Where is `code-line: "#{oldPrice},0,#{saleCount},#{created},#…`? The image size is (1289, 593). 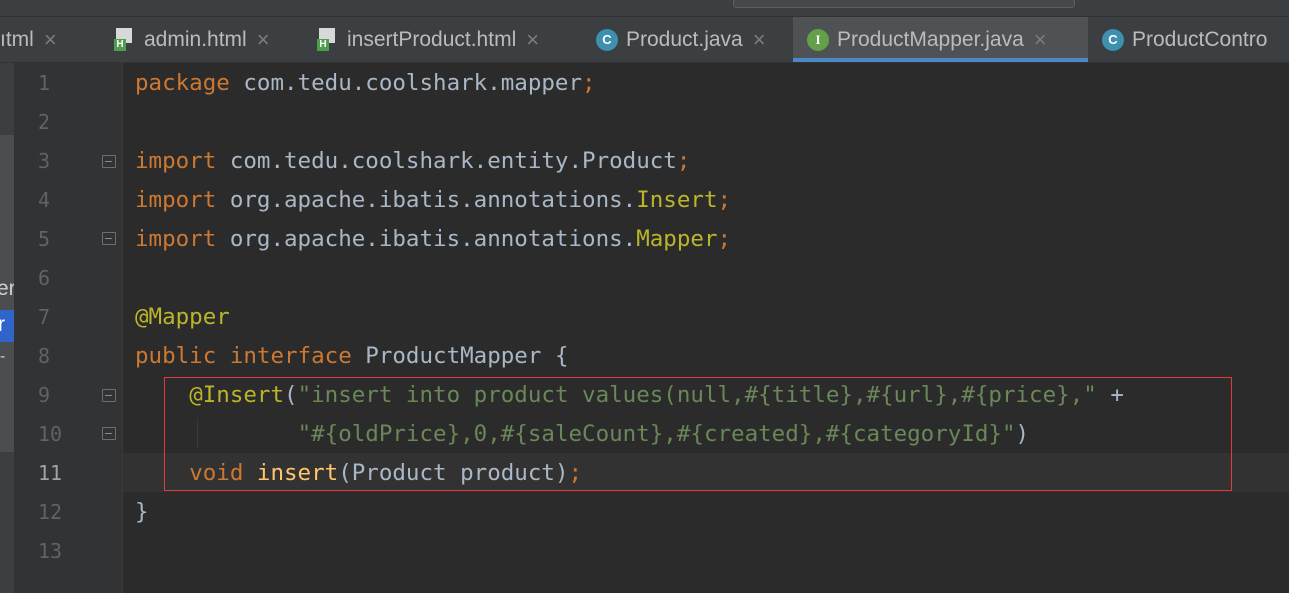
code-line: "#{oldPrice},0,#{saleCount},#{created},#… is located at coordinates (582, 434).